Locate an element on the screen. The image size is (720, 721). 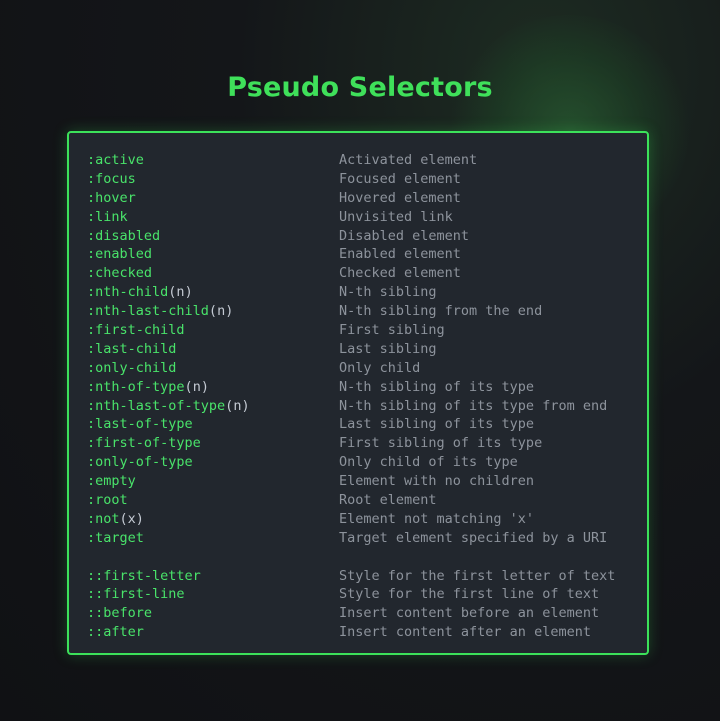
selector-name: ::first-letter is located at coordinates (213, 576).